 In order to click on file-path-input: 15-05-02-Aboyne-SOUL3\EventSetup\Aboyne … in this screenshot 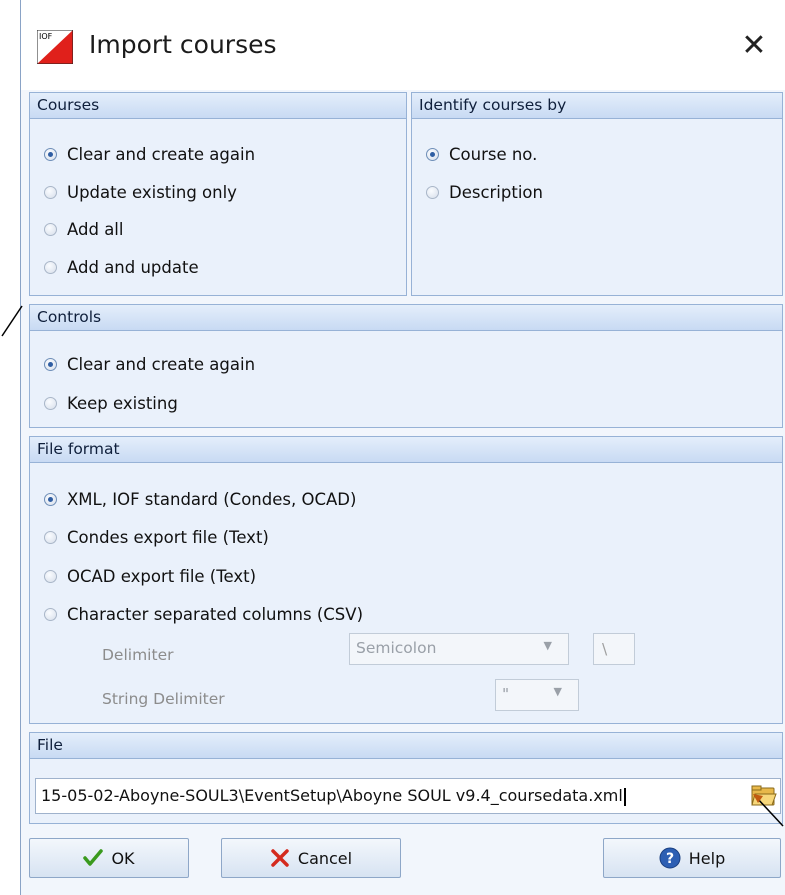, I will do `click(408, 796)`.